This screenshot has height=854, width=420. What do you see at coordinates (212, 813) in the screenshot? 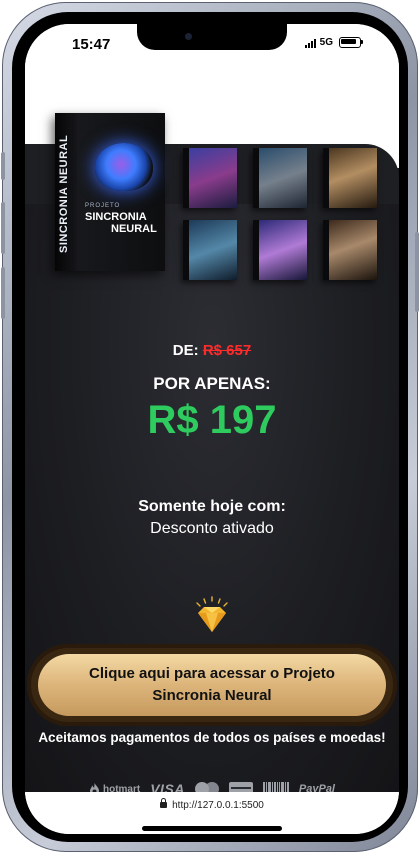
I see `browser-url-bar: http://127.0.0.1:5500` at bounding box center [212, 813].